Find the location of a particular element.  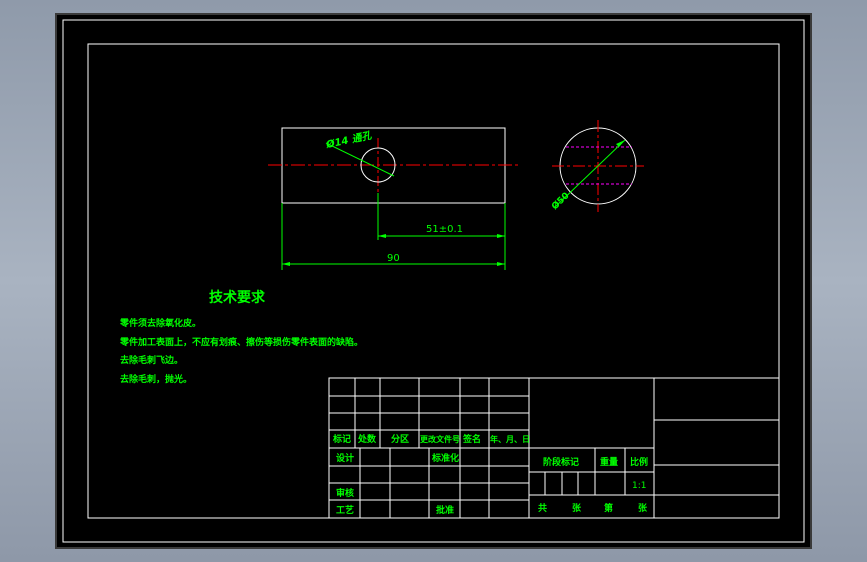

scale-label: 比例 is located at coordinates (639, 462).